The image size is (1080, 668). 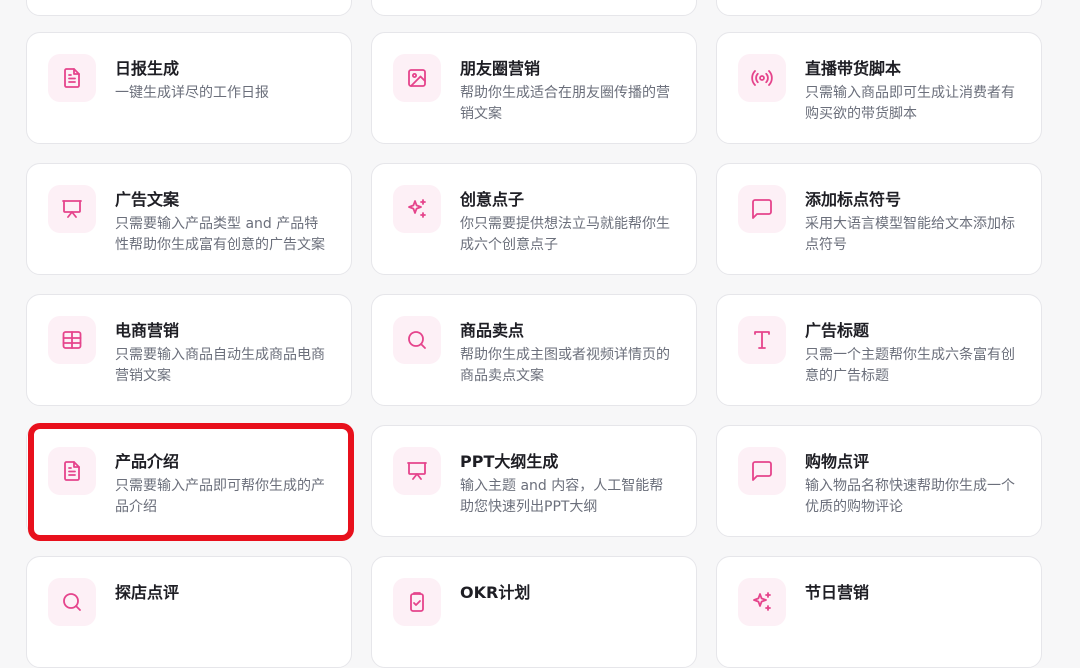 What do you see at coordinates (417, 78) in the screenshot?
I see `image-icon` at bounding box center [417, 78].